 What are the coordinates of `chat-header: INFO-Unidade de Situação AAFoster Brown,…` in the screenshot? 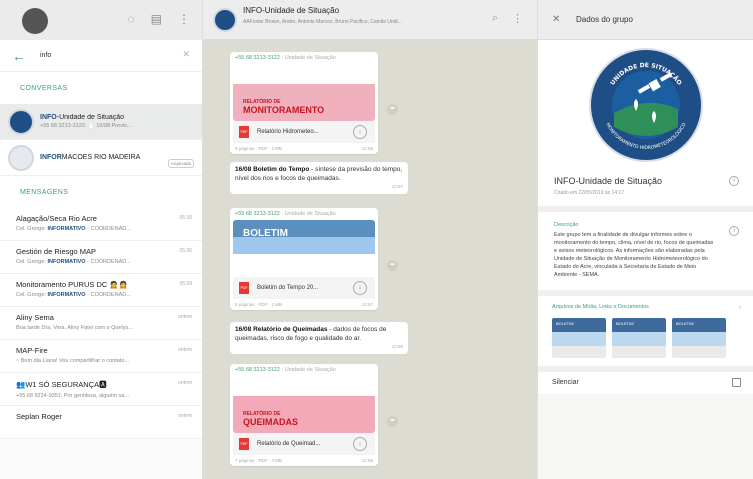 It's located at (370, 20).